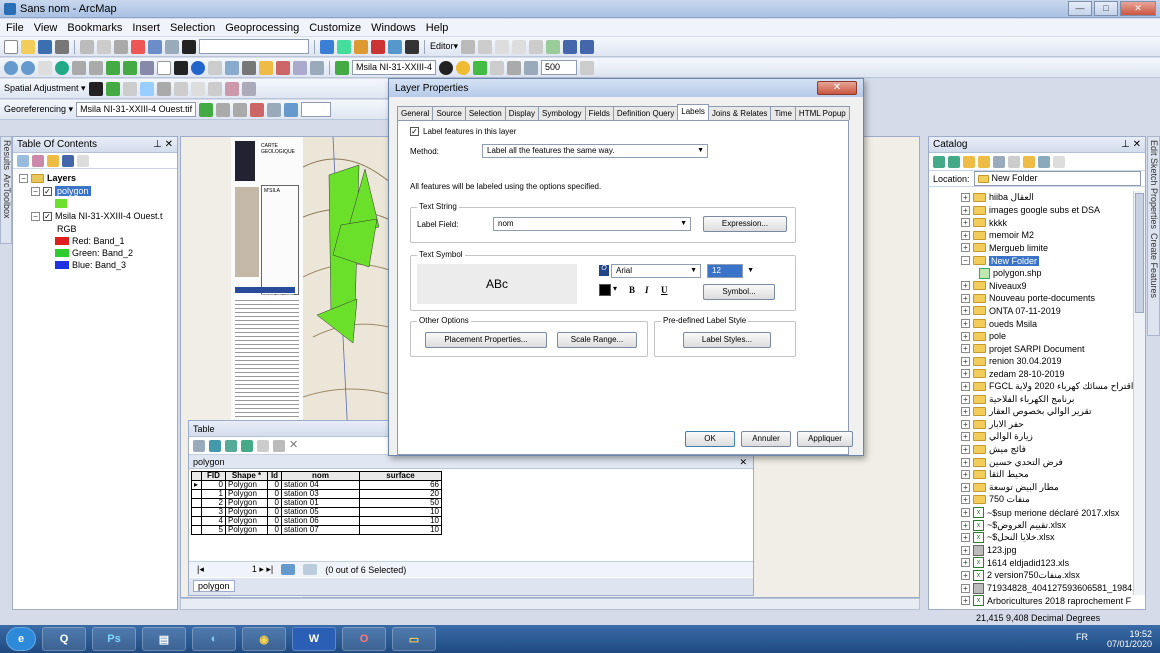  Describe the element at coordinates (999, 162) in the screenshot. I see `connect-folder-icon` at that location.